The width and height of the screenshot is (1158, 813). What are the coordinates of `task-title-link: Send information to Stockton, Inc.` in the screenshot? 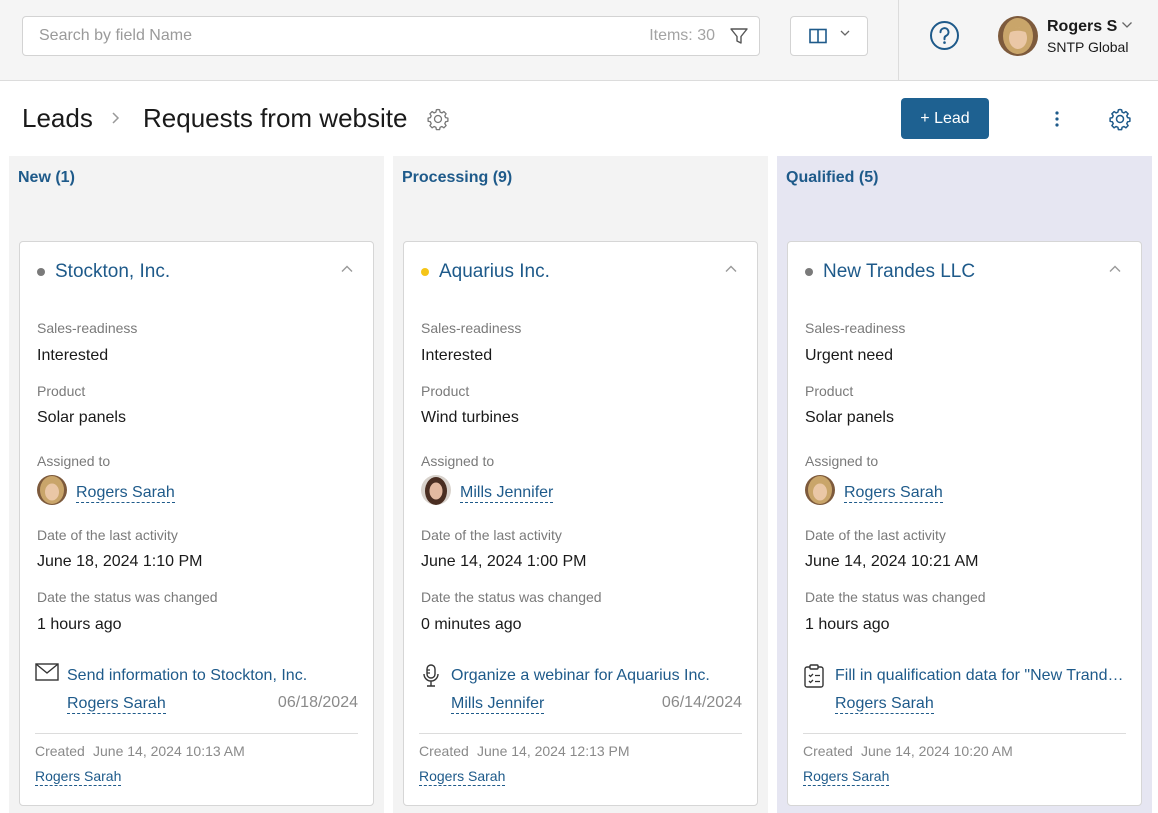 It's located at (213, 676).